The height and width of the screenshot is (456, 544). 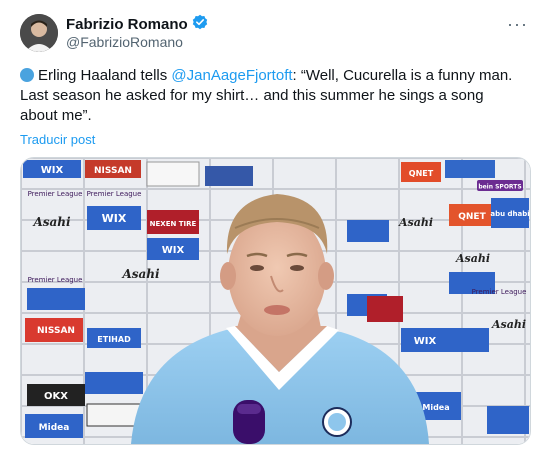 What do you see at coordinates (415, 222) in the screenshot?
I see `sponsor-asahi-label-3: Asahi` at bounding box center [415, 222].